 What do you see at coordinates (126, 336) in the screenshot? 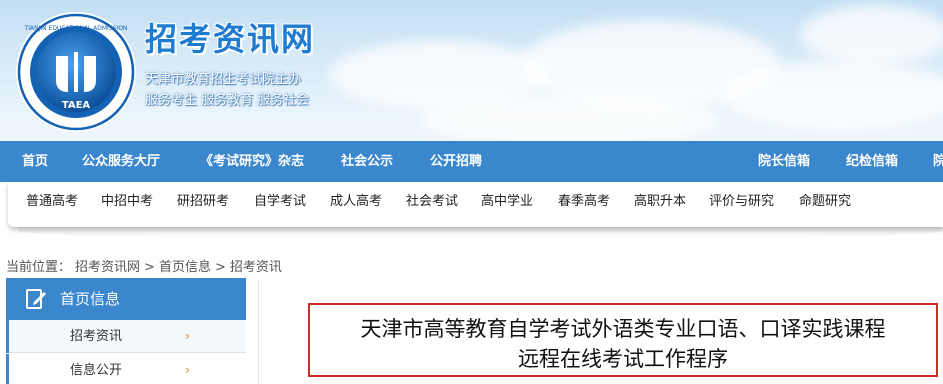
I see `sidebar-item-admission-news: 招考资讯 ›` at bounding box center [126, 336].